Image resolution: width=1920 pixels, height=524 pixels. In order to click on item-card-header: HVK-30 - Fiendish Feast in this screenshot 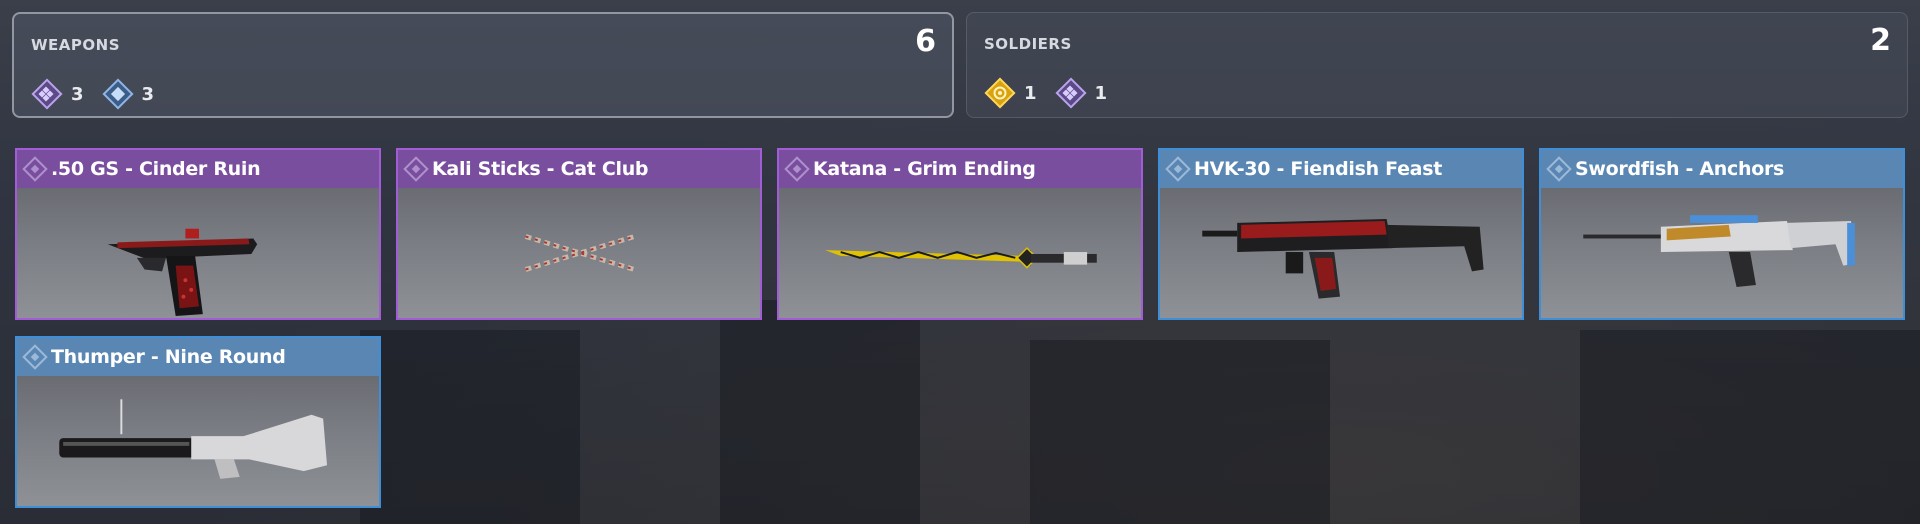, I will do `click(1341, 169)`.